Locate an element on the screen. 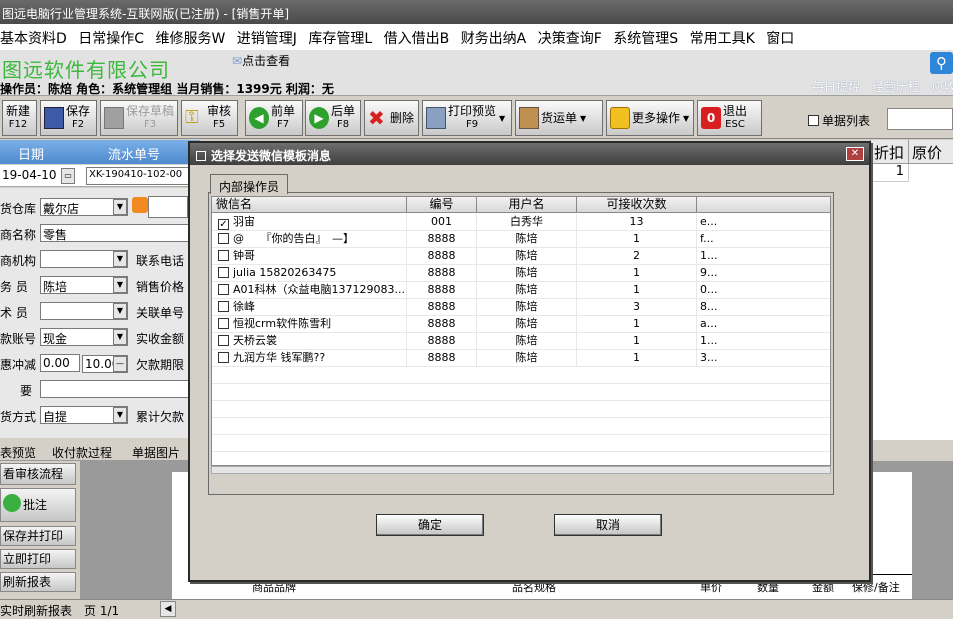 Image resolution: width=953 pixels, height=619 pixels. menu-daily: 日常操作C is located at coordinates (111, 39).